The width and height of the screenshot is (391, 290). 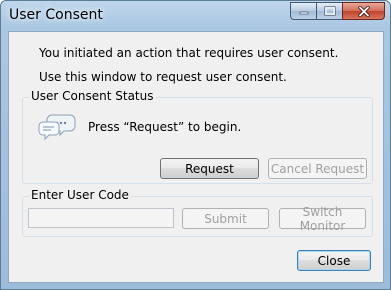 I want to click on maximize-button, so click(x=329, y=11).